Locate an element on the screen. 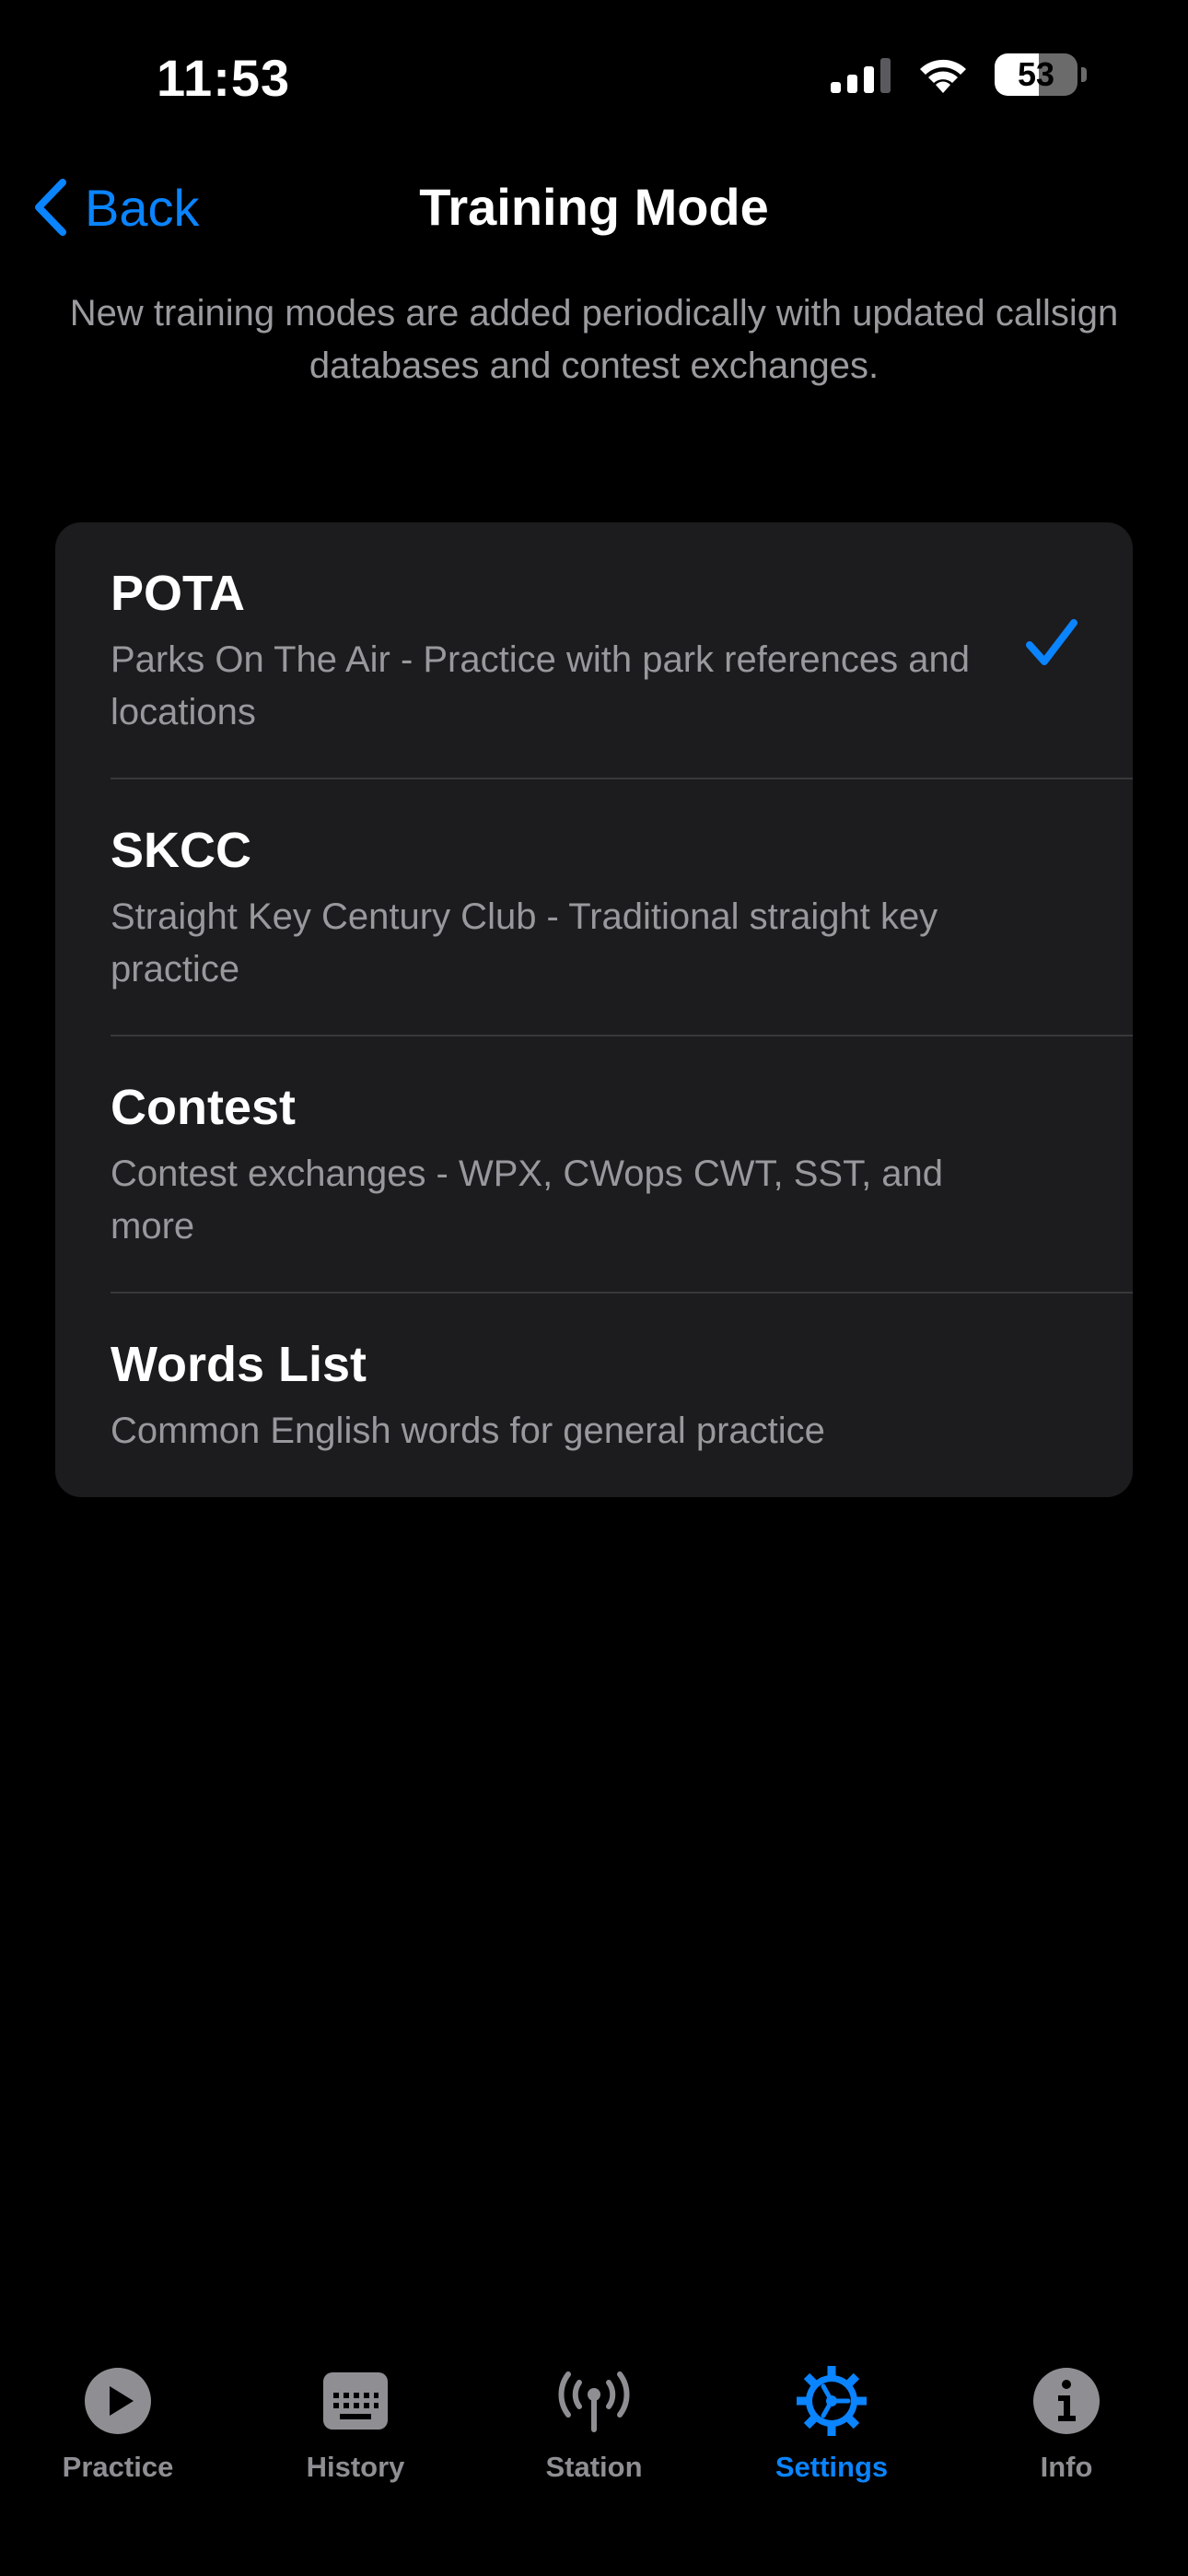  tab-label: Practice is located at coordinates (118, 2467).